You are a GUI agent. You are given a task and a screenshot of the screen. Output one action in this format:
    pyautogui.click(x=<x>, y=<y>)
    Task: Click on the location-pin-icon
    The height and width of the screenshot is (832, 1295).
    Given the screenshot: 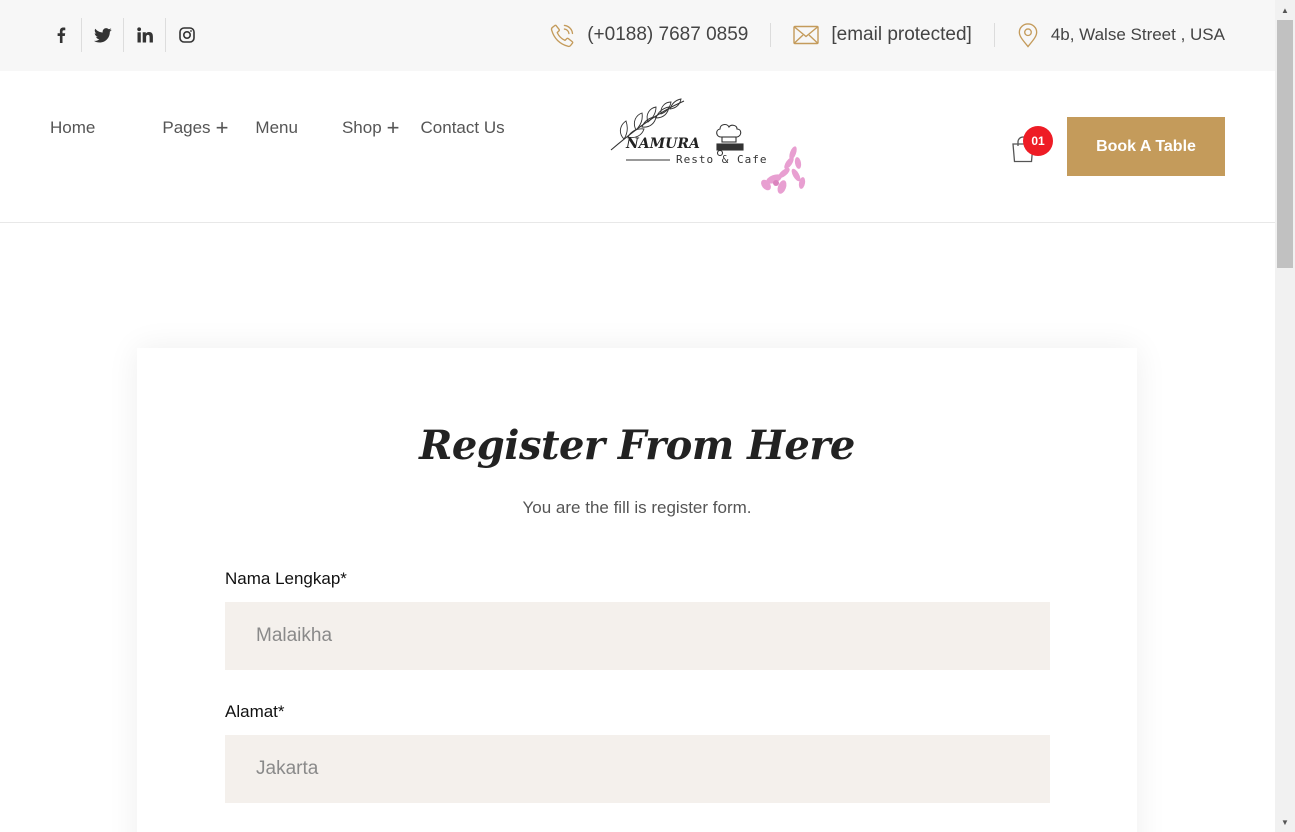 What is the action you would take?
    pyautogui.click(x=1028, y=35)
    